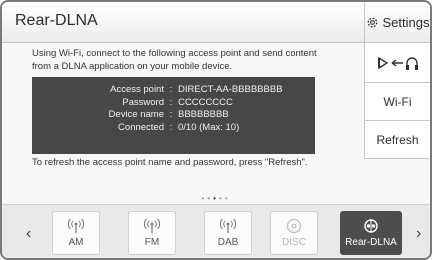 Image resolution: width=432 pixels, height=260 pixels. Describe the element at coordinates (28, 234) in the screenshot. I see `previous-source-arrow: ‹` at that location.